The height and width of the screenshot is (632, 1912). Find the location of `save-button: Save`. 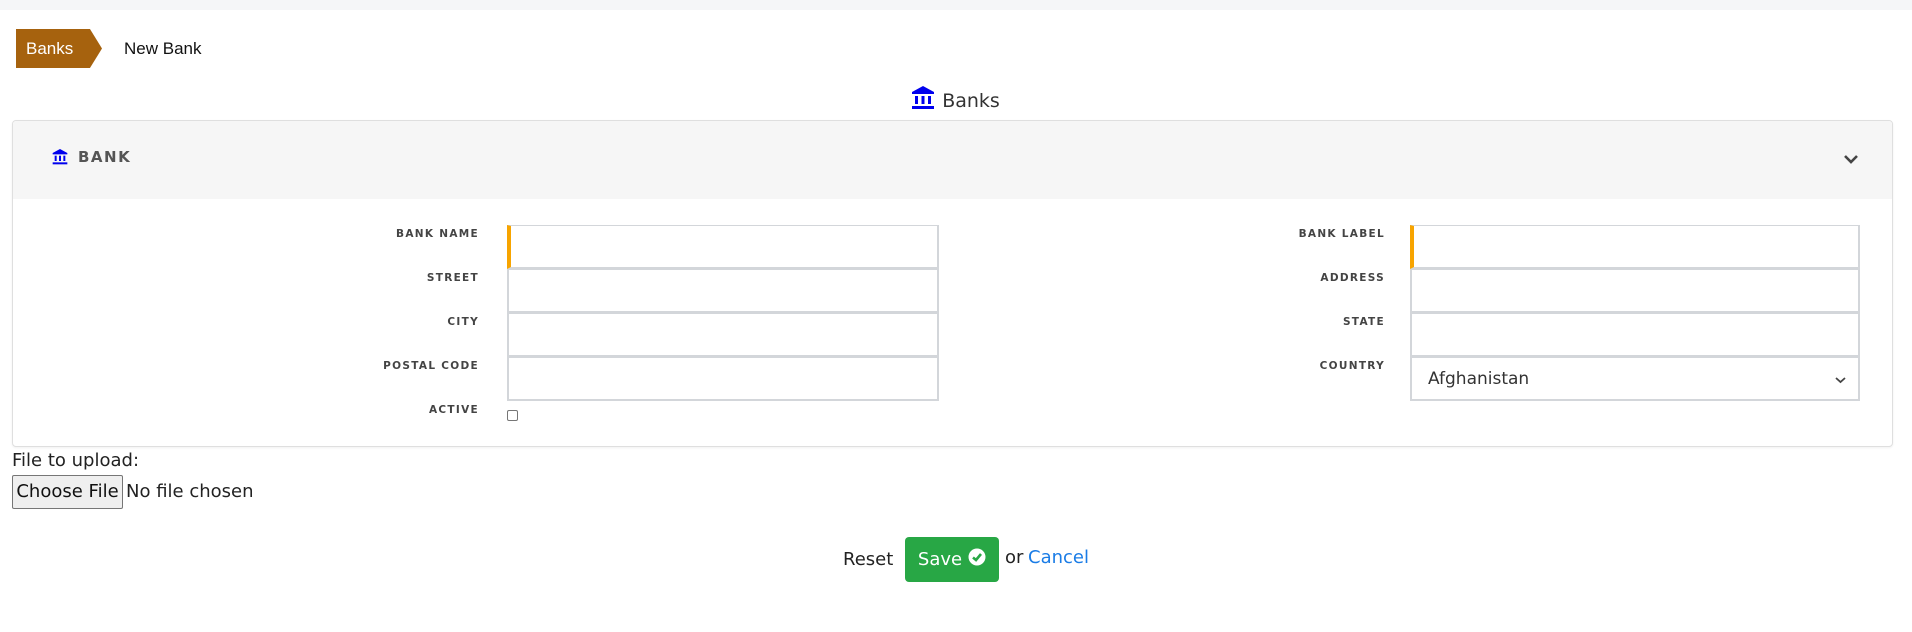

save-button: Save is located at coordinates (952, 559).